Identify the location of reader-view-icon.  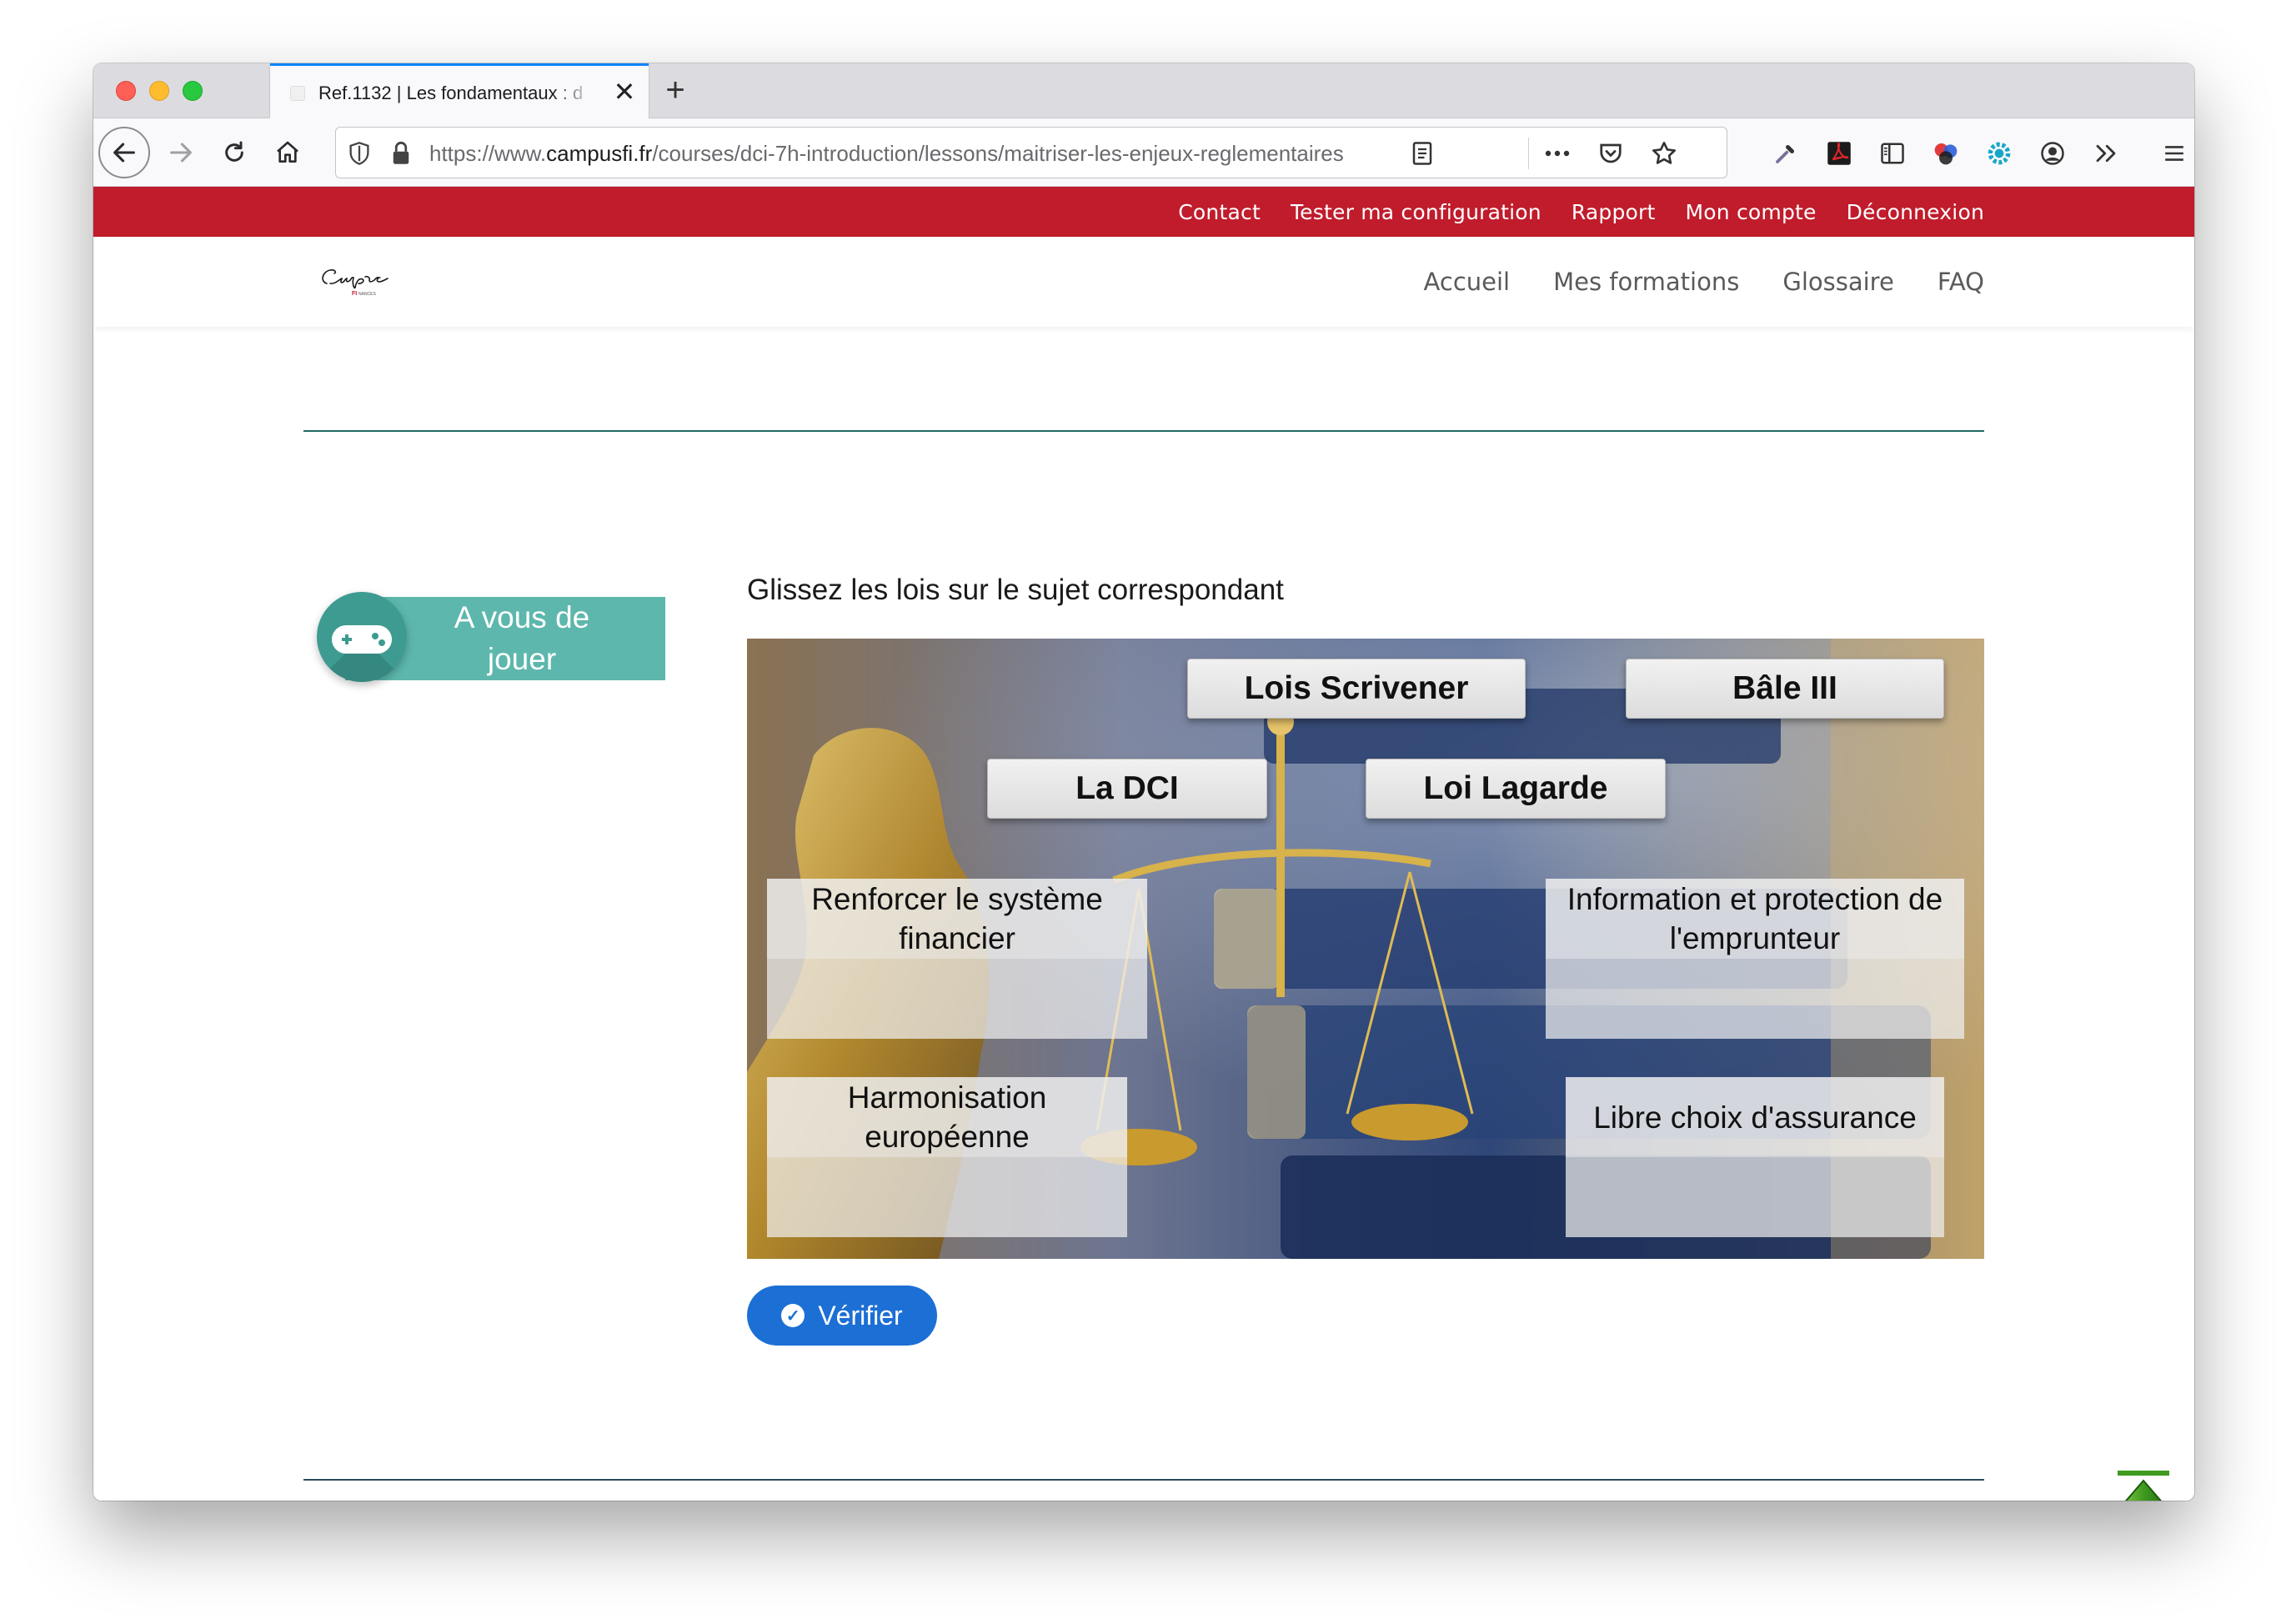
(1422, 153).